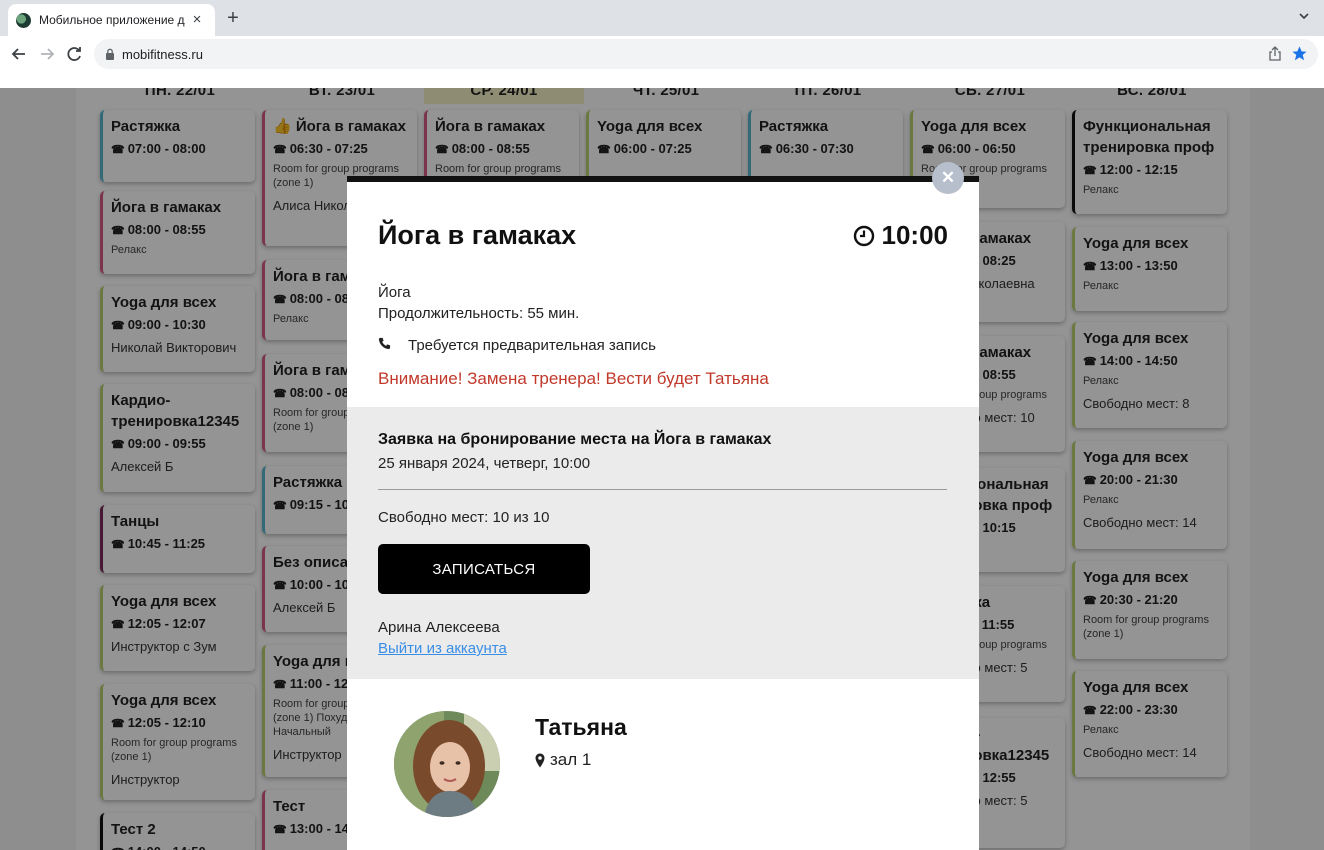 This screenshot has height=850, width=1324. What do you see at coordinates (863, 235) in the screenshot?
I see `clock-icon` at bounding box center [863, 235].